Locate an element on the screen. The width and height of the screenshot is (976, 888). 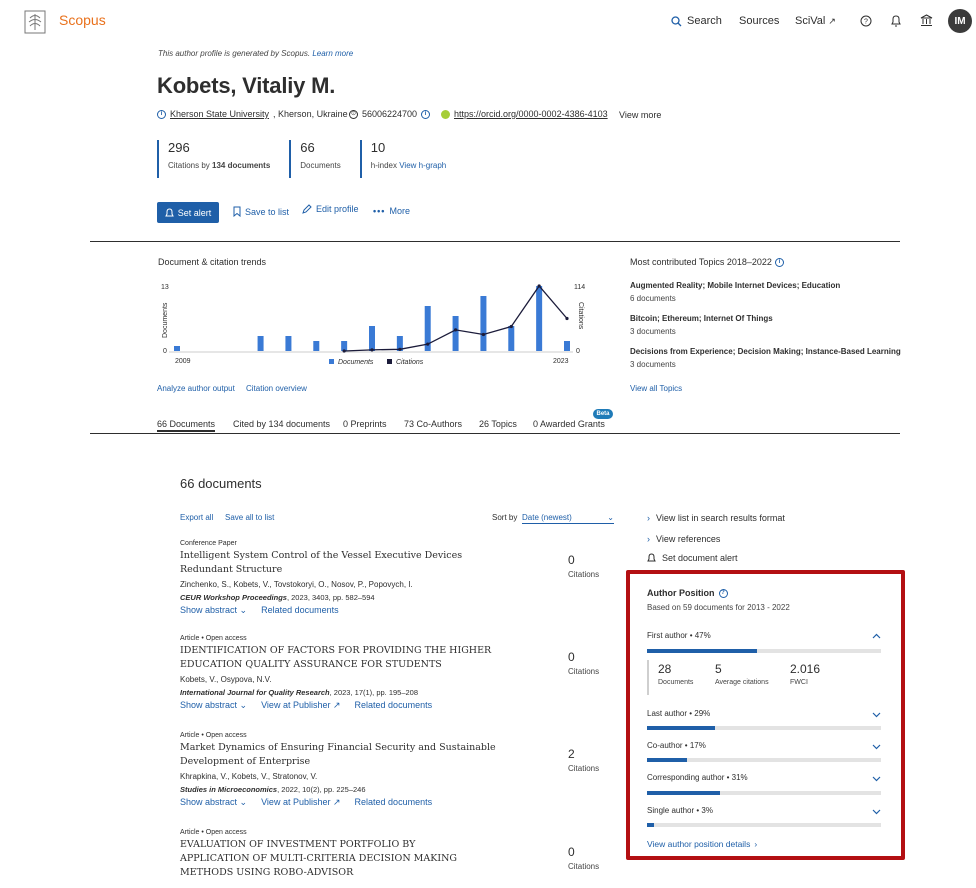
scopus-brand: Scopus is located at coordinates (82, 20).